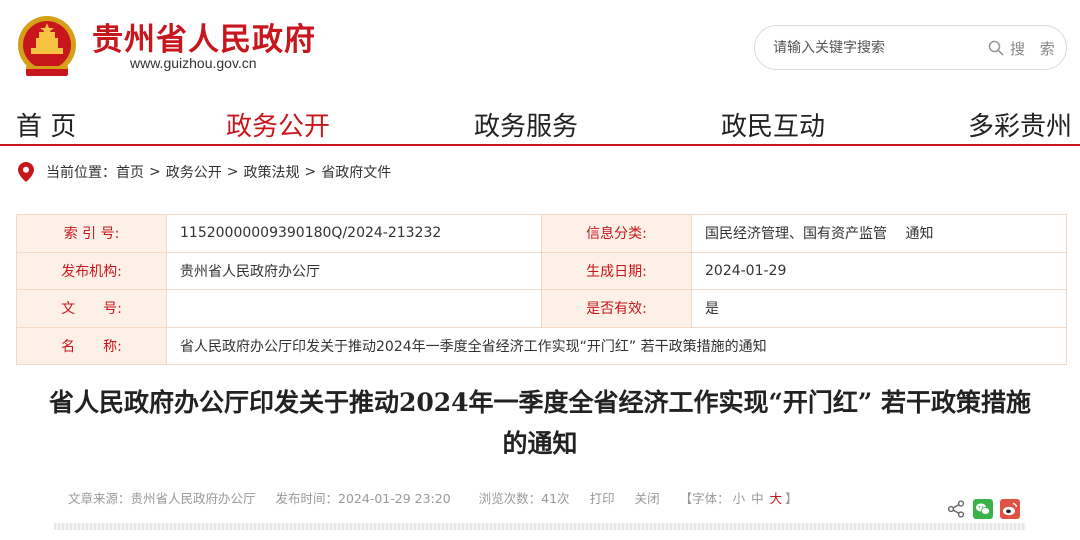  Describe the element at coordinates (91, 345) in the screenshot. I see `name-label: 名 称:` at that location.